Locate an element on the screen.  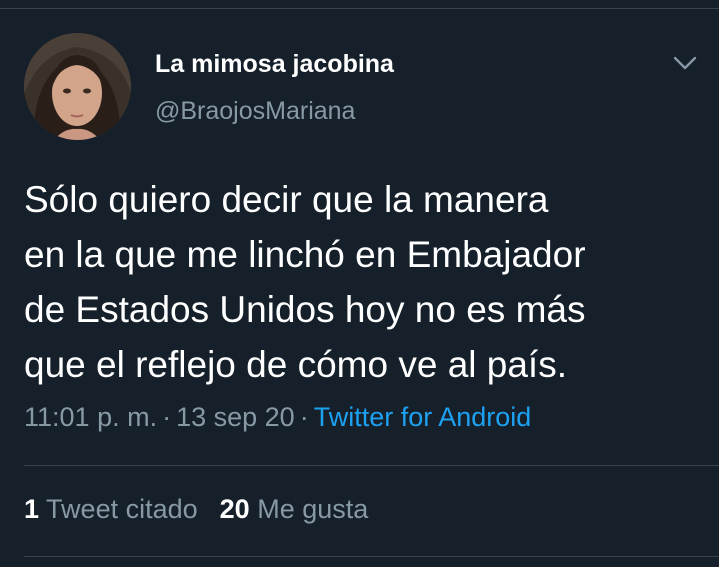
quote-tweets-stat: 1 Tweet citado is located at coordinates (111, 509).